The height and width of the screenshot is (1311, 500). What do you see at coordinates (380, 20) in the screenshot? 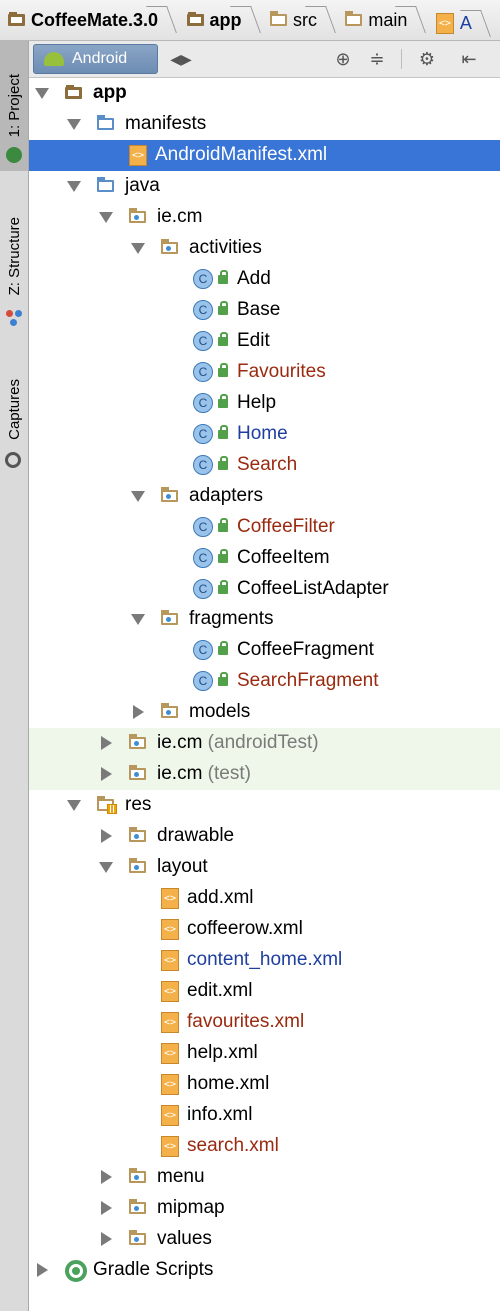
I see `breadcrumb-item-main: main` at bounding box center [380, 20].